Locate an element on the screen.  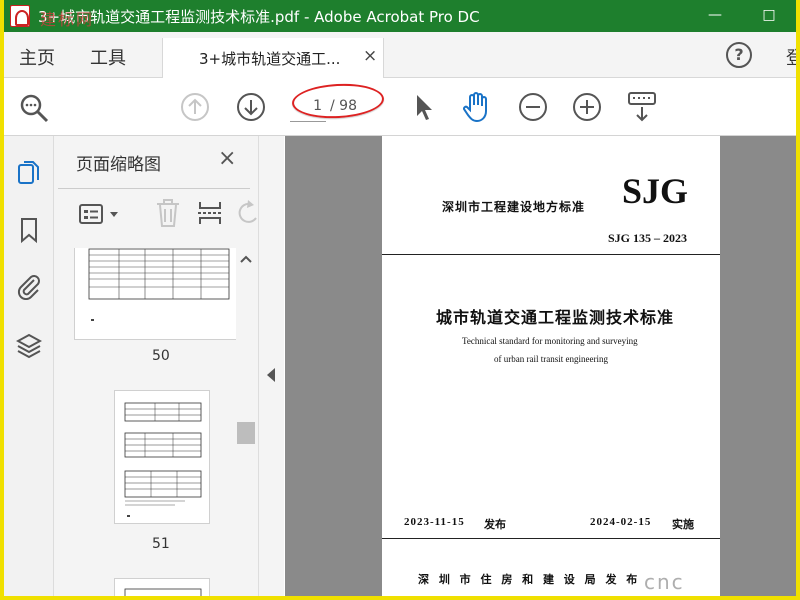
doc-implement-date: 2024-02-15 is located at coordinates (621, 522).